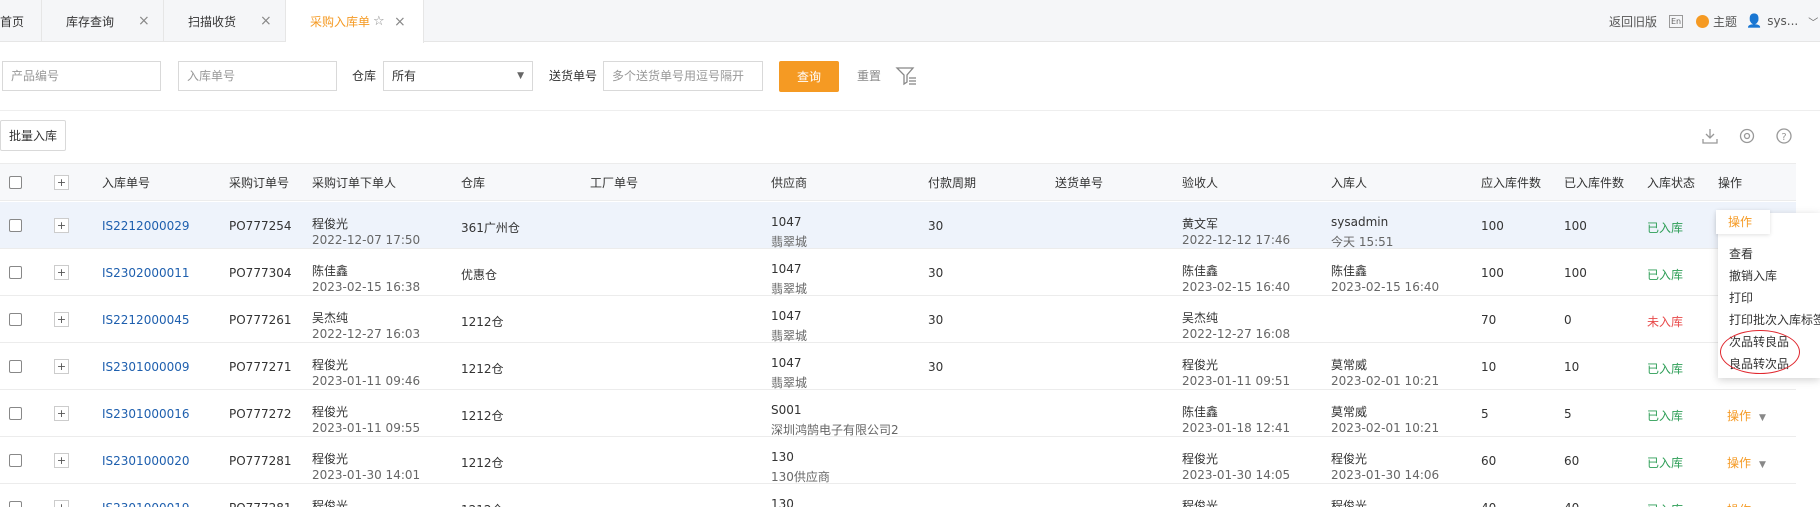  What do you see at coordinates (1079, 183) in the screenshot?
I see `col-delivery-no: 送货单号` at bounding box center [1079, 183].